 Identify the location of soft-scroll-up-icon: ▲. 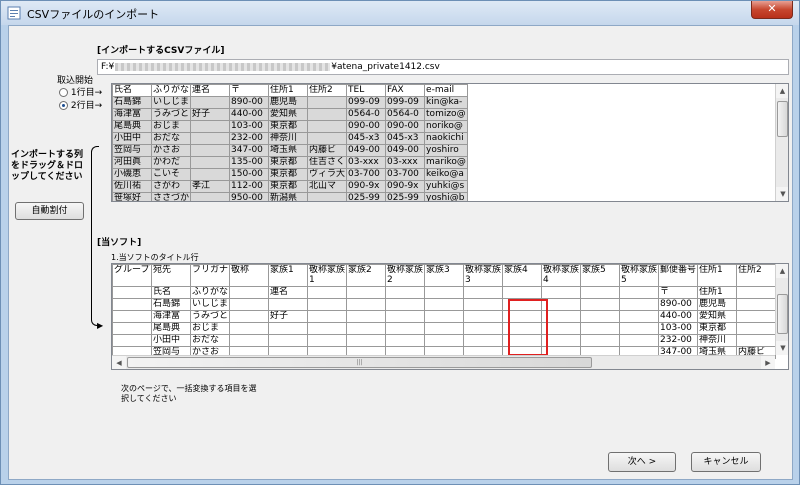
(782, 271).